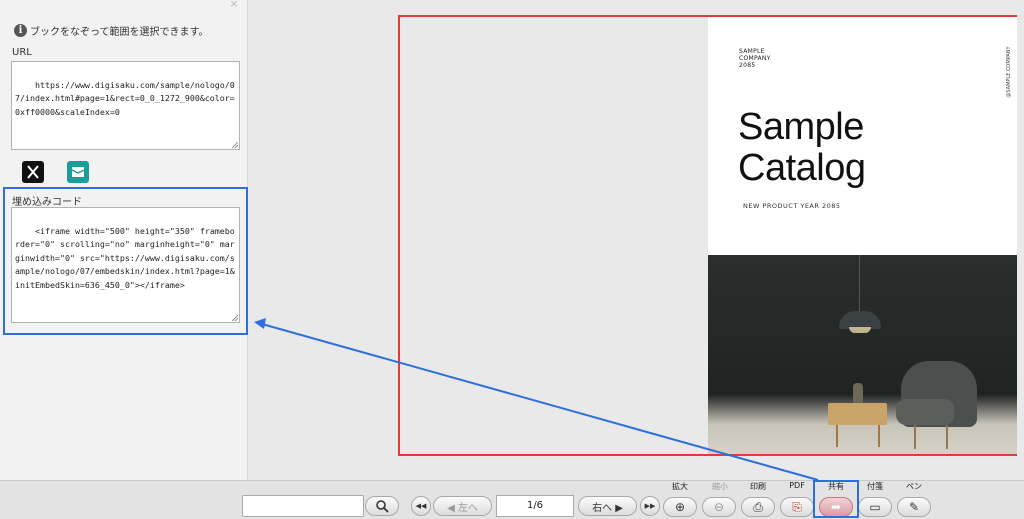 The width and height of the screenshot is (1024, 519). I want to click on info-message: i ブックをなぞって範囲を選択できます。, so click(111, 30).